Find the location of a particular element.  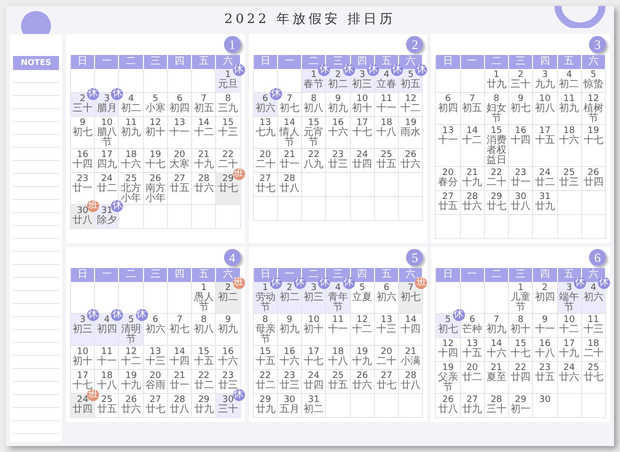

lunar-date: 初十 is located at coordinates (362, 109).